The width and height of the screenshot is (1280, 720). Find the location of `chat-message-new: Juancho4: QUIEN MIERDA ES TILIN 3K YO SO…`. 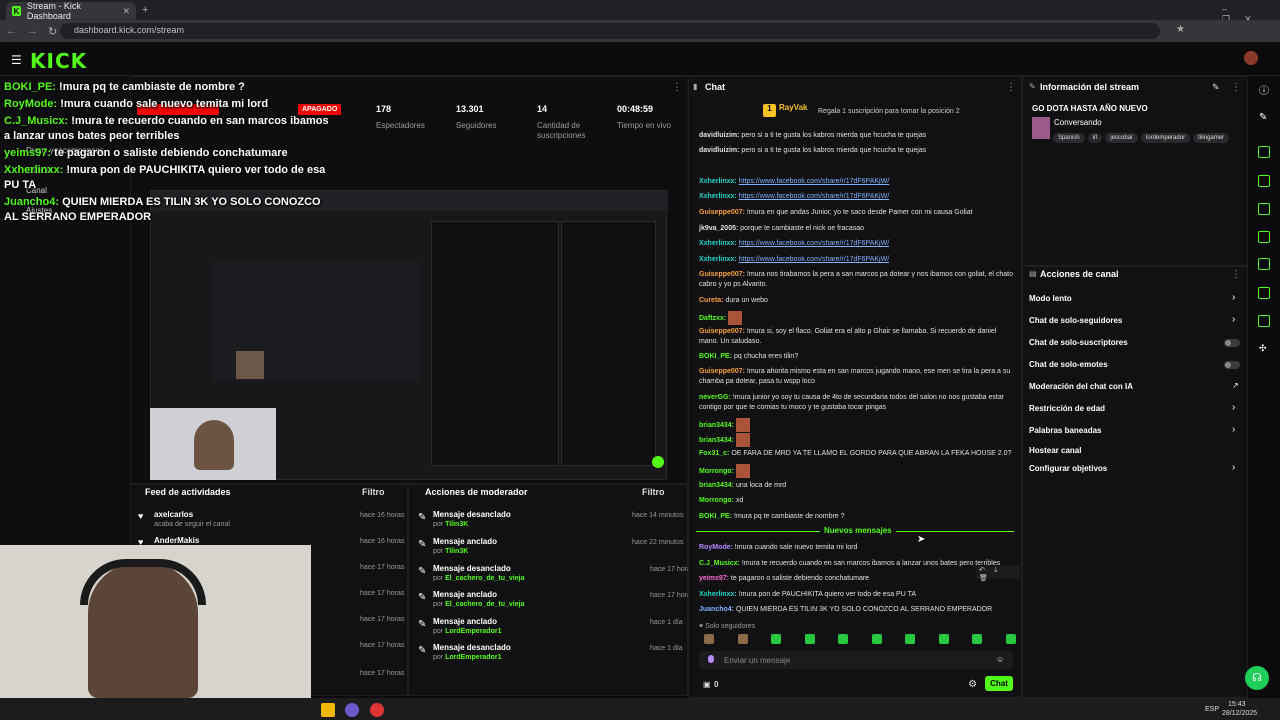

chat-message-new: Juancho4: QUIEN MIERDA ES TILIN 3K YO SO… is located at coordinates (856, 610).